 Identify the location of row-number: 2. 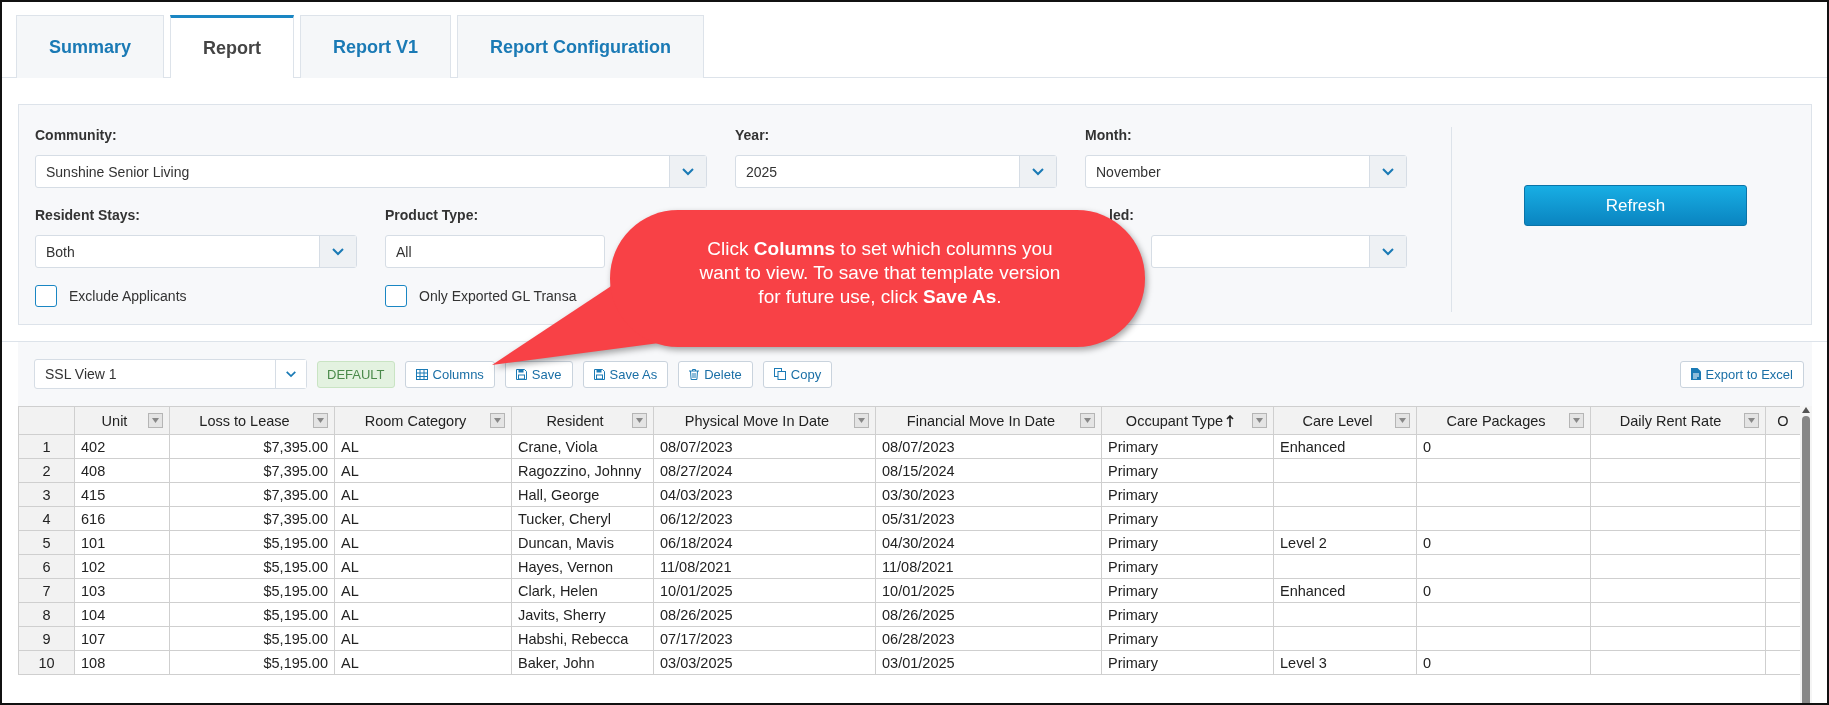
(46, 470).